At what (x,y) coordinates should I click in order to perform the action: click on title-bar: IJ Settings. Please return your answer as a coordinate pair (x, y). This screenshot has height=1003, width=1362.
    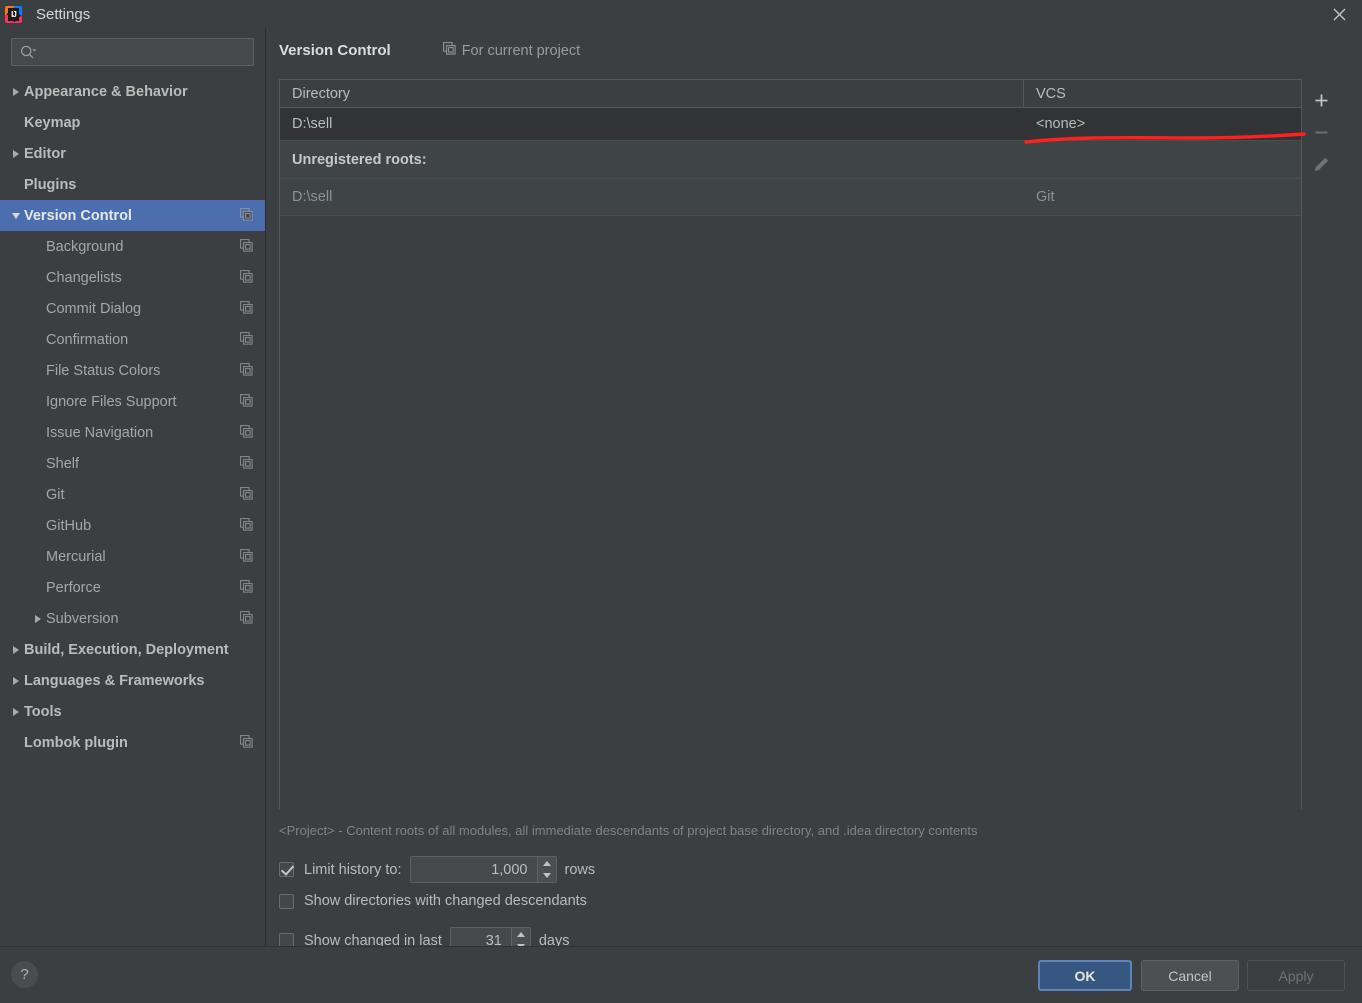
    Looking at the image, I should click on (681, 14).